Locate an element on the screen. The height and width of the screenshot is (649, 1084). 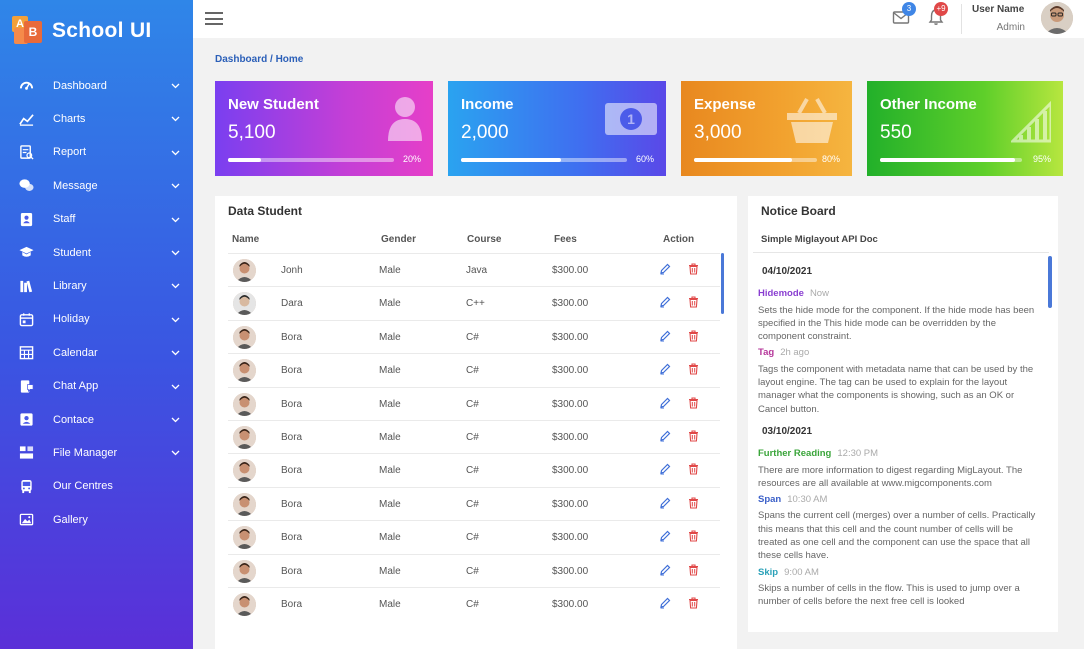
panel-title: Data Student is located at coordinates (265, 211).